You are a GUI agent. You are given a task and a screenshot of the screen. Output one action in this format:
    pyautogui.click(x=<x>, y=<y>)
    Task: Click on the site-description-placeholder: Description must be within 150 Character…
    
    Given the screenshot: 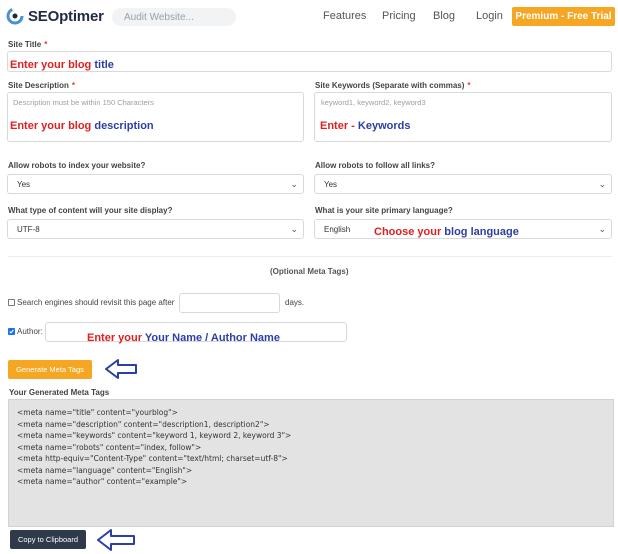 What is the action you would take?
    pyautogui.click(x=83, y=102)
    